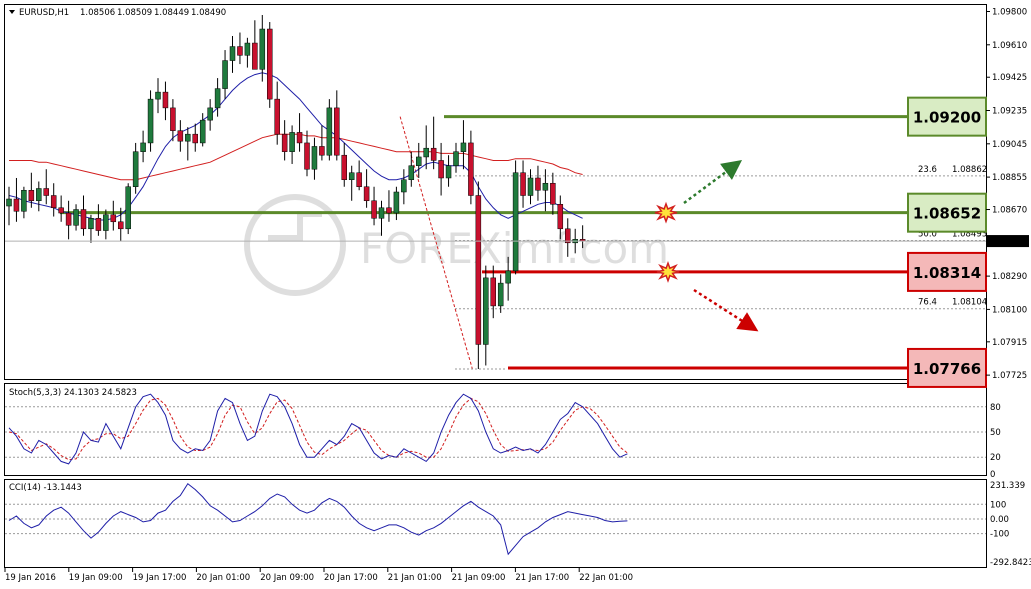 The height and width of the screenshot is (589, 1031). What do you see at coordinates (969, 170) in the screenshot?
I see `fib-level-value: 1.08862` at bounding box center [969, 170].